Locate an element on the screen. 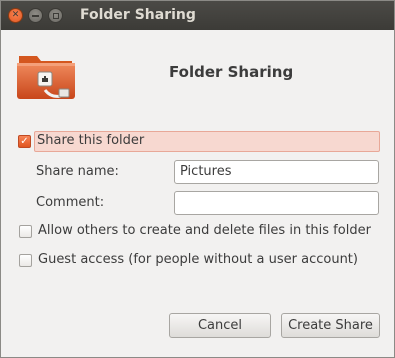 This screenshot has width=395, height=358. create-share-button: Create Share is located at coordinates (330, 325).